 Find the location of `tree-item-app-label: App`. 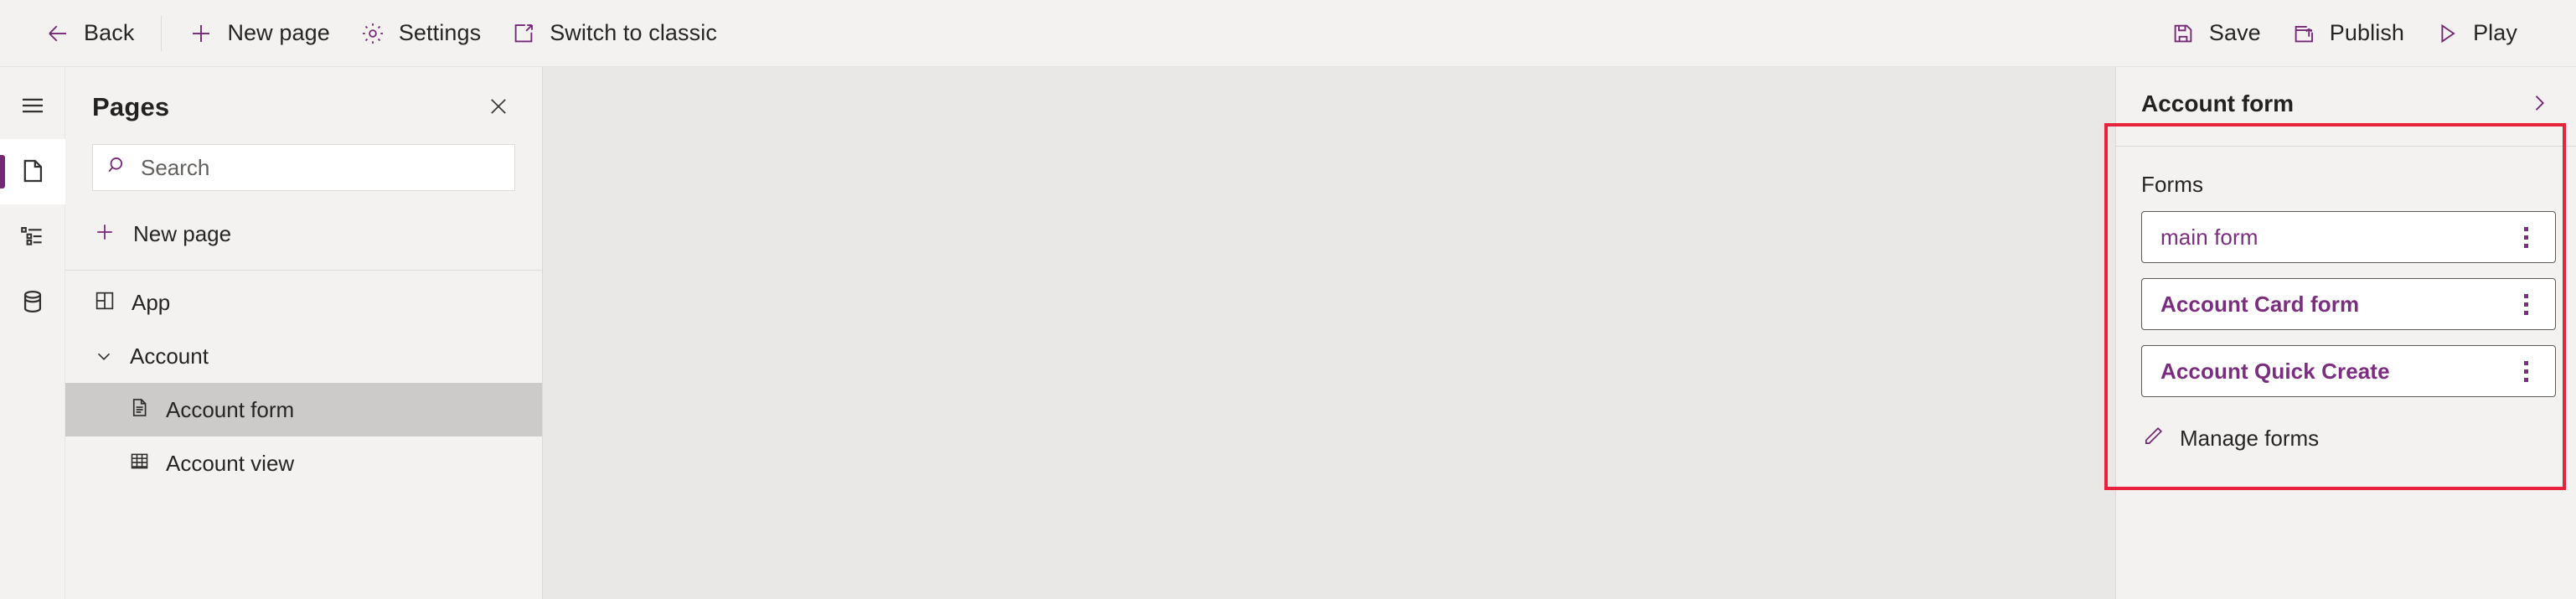

tree-item-app-label: App is located at coordinates (151, 302).